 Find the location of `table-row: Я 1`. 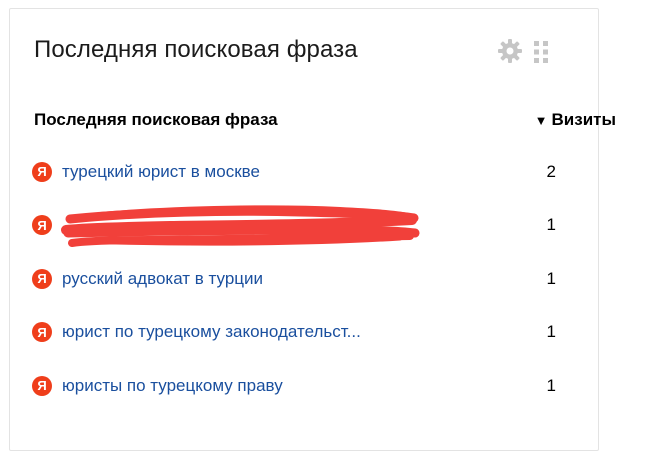

table-row: Я 1 is located at coordinates (294, 226).